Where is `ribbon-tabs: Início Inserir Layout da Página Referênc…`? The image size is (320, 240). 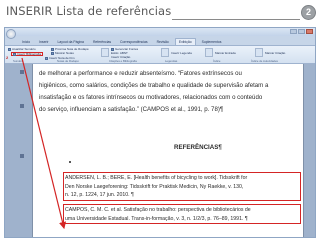
ribbon-tabs: Início Inserir Layout da Página Referênc… is located at coordinates (160, 40).